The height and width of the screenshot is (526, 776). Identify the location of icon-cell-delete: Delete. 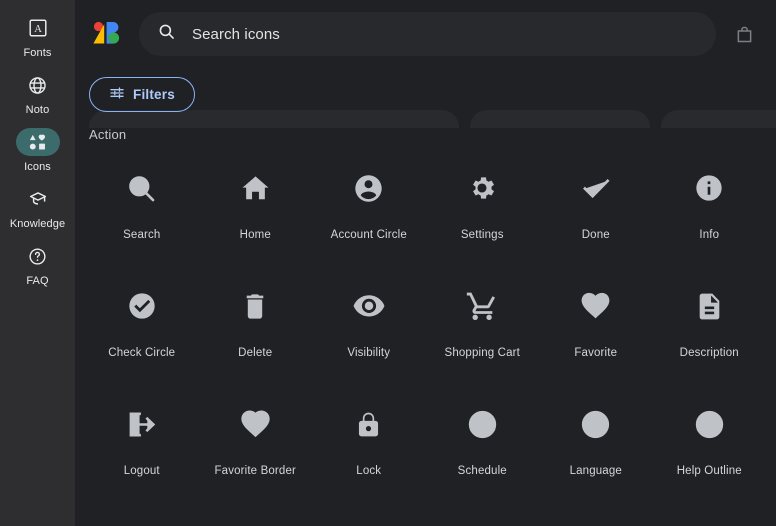
(256, 341).